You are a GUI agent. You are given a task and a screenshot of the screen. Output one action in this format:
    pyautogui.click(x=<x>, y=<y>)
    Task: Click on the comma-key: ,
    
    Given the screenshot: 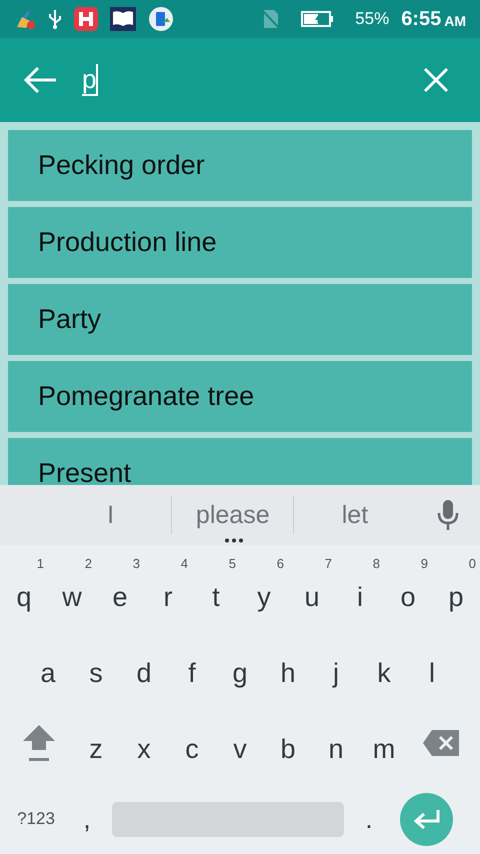 What is the action you would take?
    pyautogui.click(x=87, y=819)
    